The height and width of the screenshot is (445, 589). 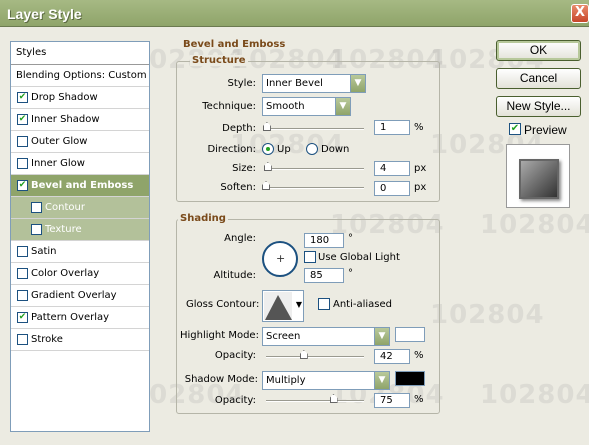 I want to click on style-item: Texture, so click(x=80, y=230).